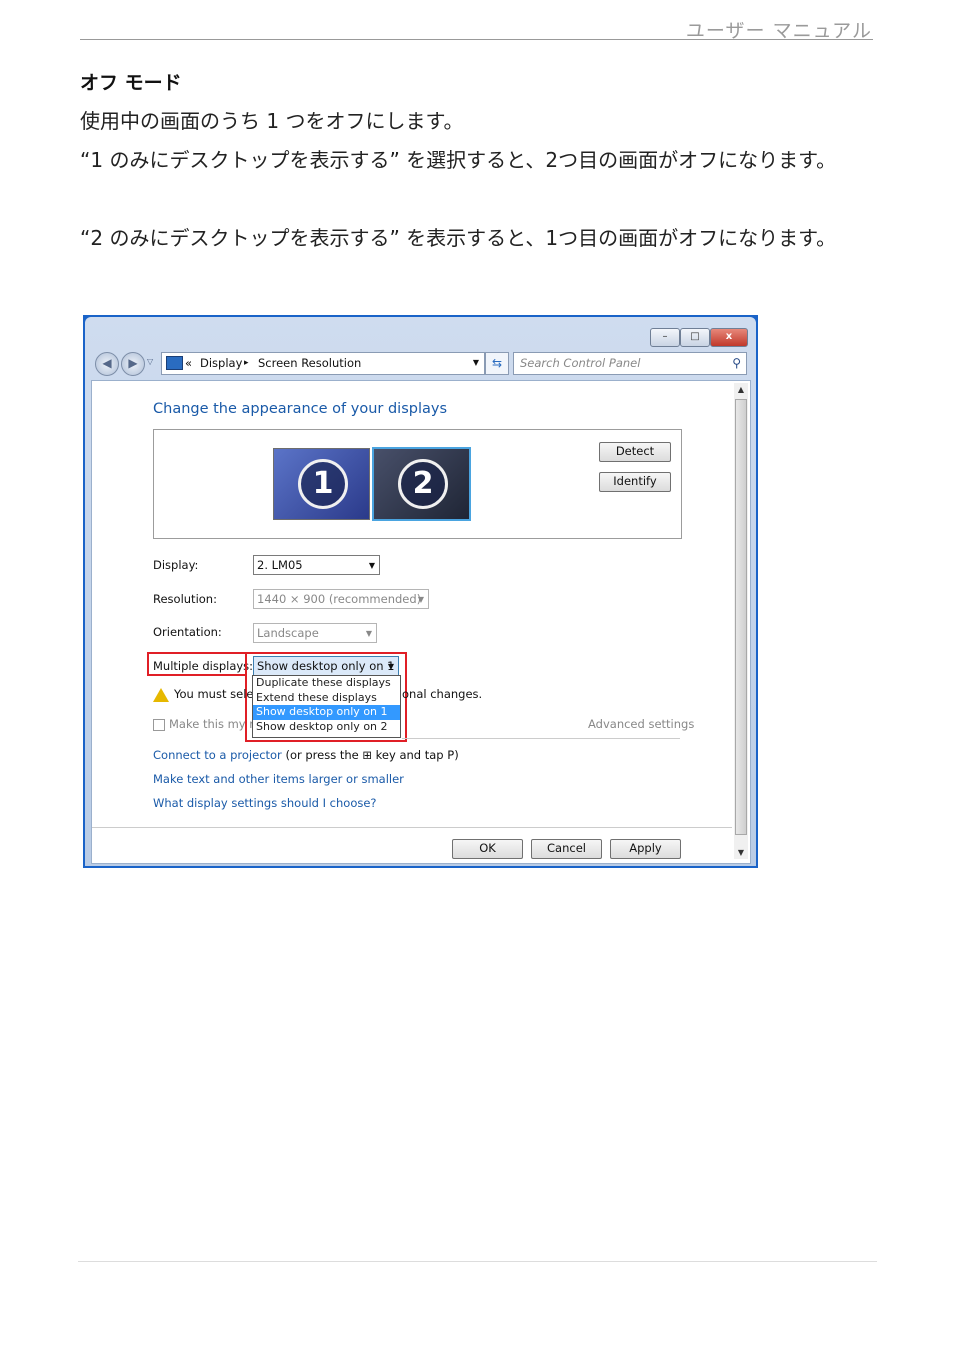 This screenshot has width=954, height=1351. I want to click on monitor-1: 1, so click(321, 484).